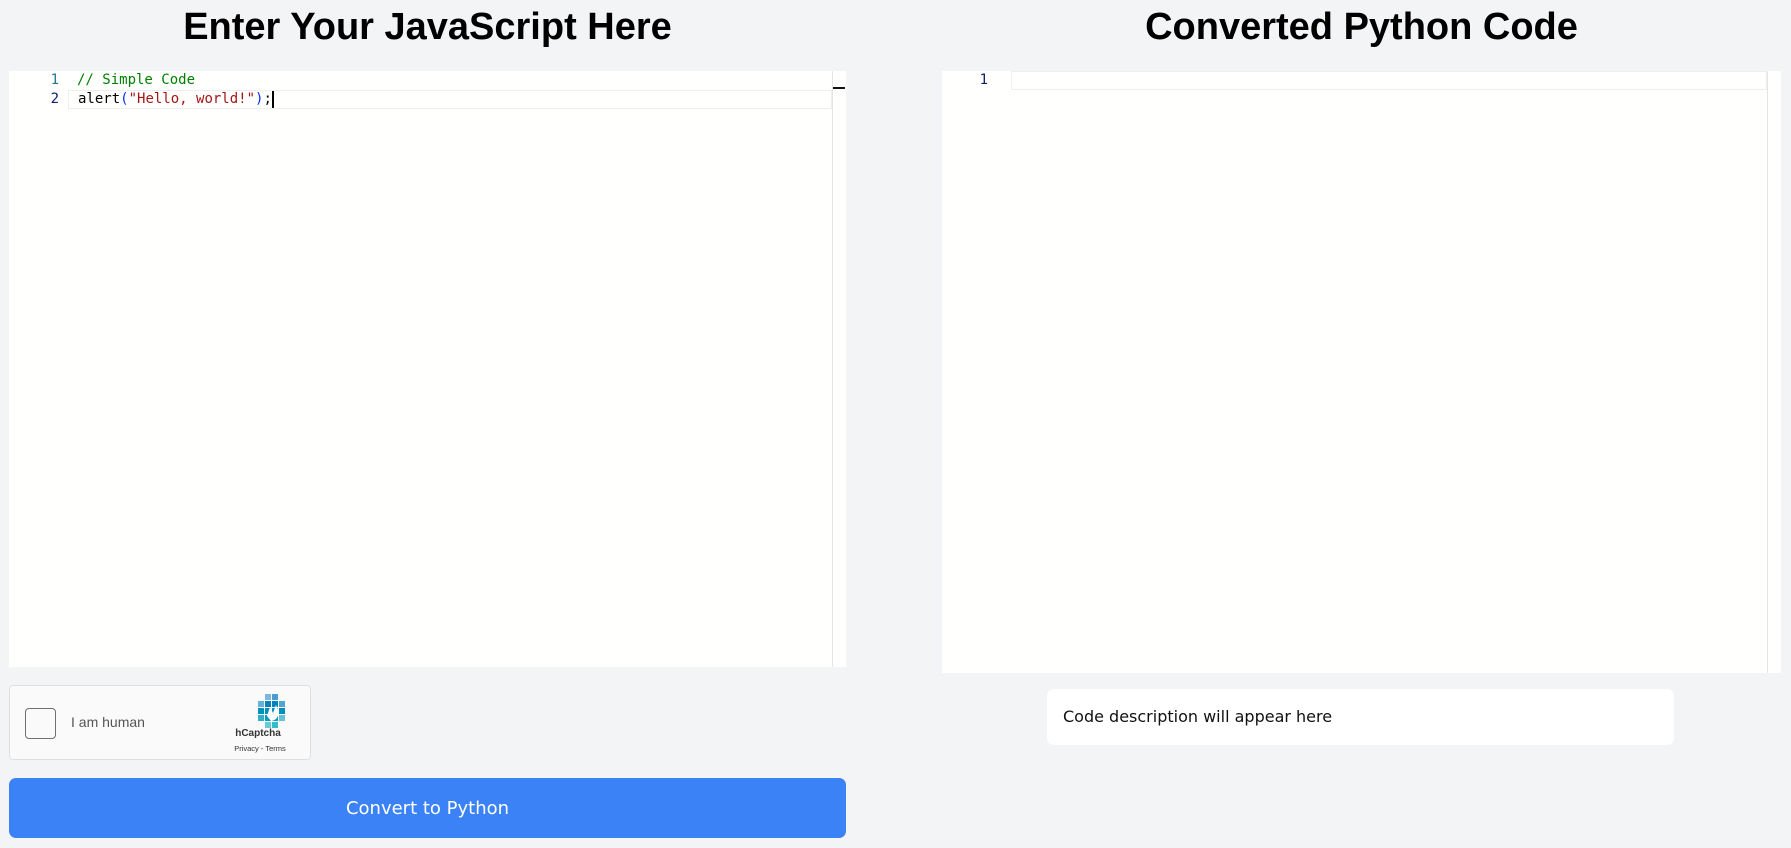 The height and width of the screenshot is (848, 1791). Describe the element at coordinates (450, 80) in the screenshot. I see `code-line: // Simple Code` at that location.